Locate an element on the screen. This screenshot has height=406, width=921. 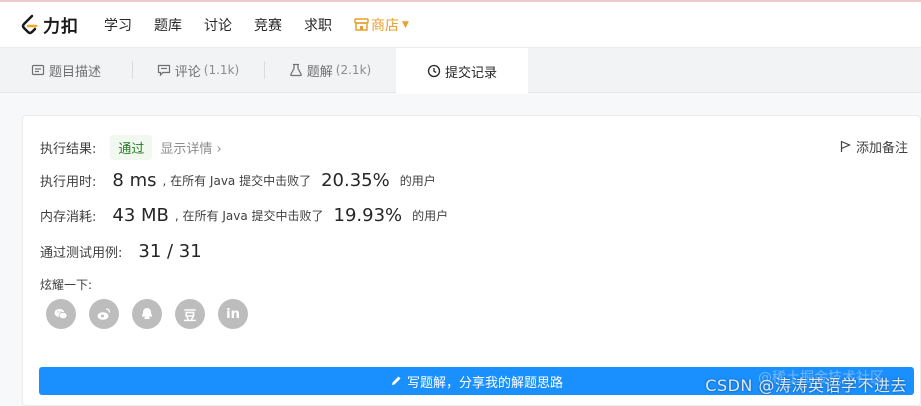
tab-bar: 题目描述 评论 (1.1k) 题解 (2.1k) 提交记录 is located at coordinates (460, 71).